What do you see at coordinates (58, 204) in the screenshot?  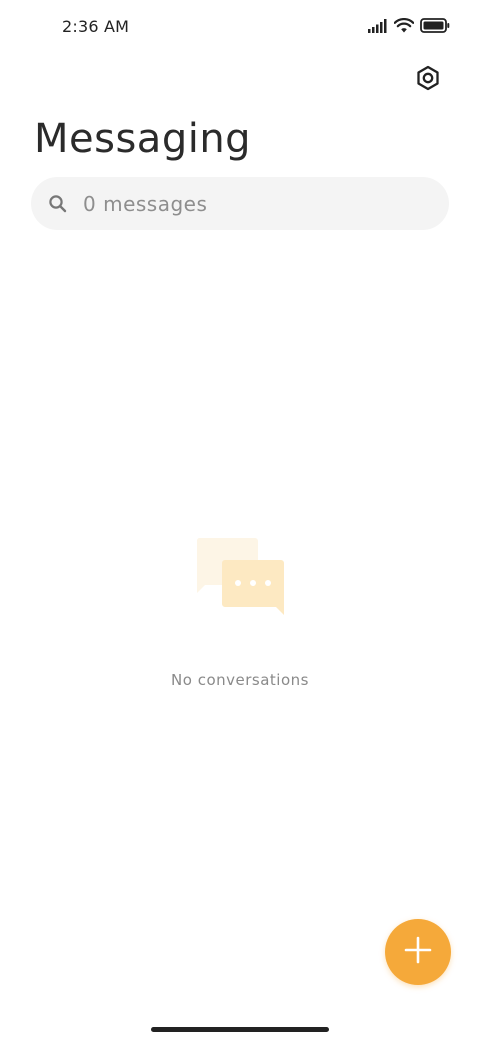 I see `search-icon` at bounding box center [58, 204].